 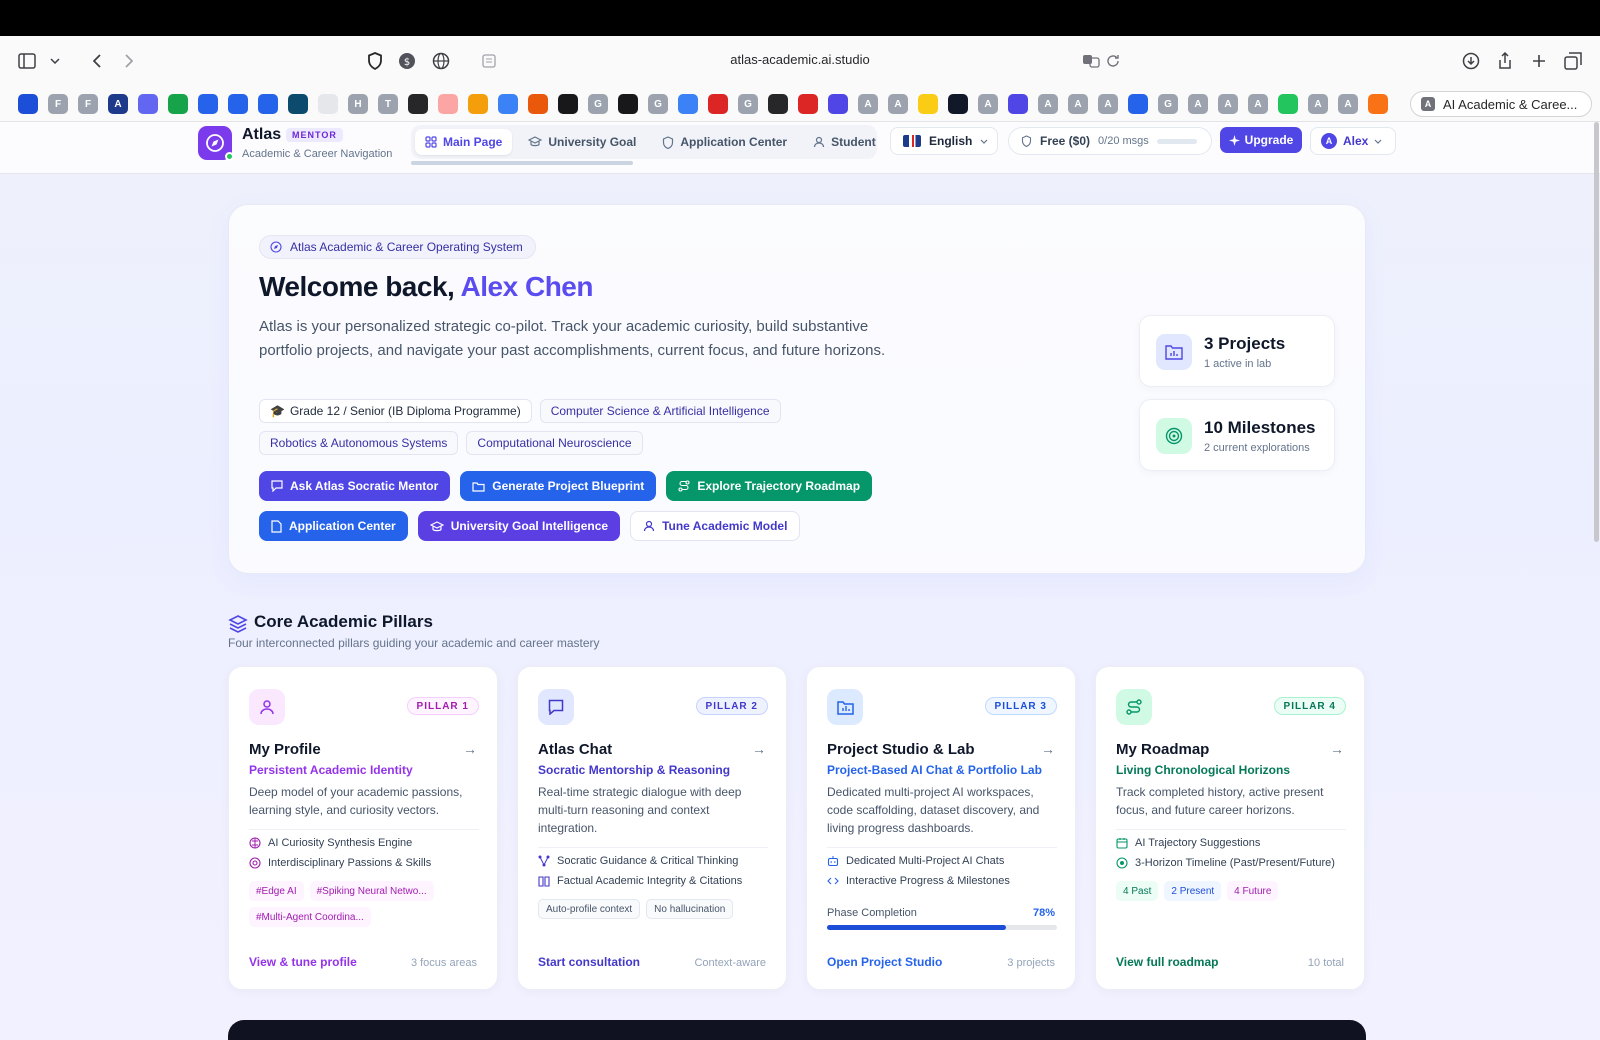 What do you see at coordinates (582, 142) in the screenshot?
I see `tab-university-goal: University Goal` at bounding box center [582, 142].